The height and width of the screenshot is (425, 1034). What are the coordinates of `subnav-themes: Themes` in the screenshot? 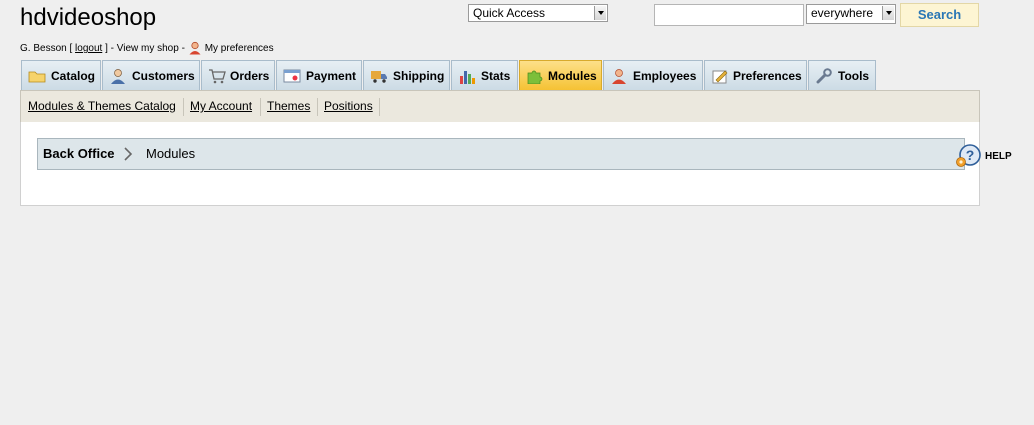 It's located at (288, 106).